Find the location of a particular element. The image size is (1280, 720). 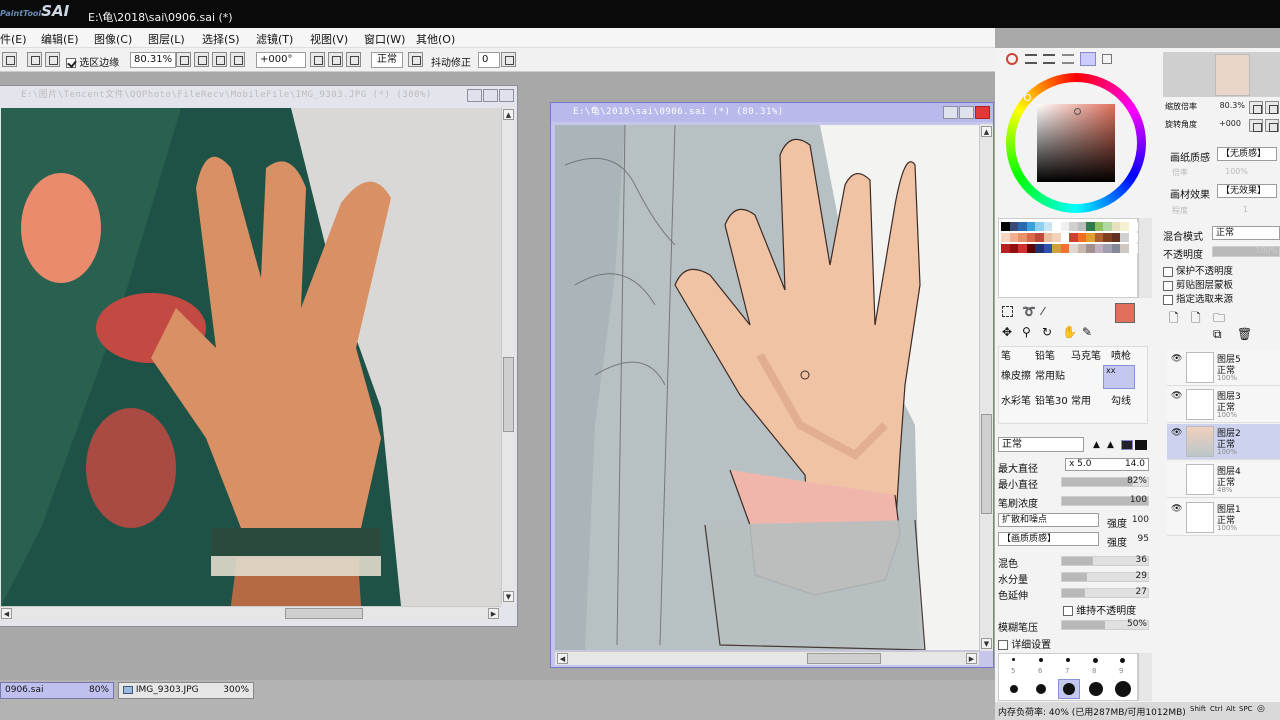

brush-item: 常用 is located at coordinates (1081, 399).